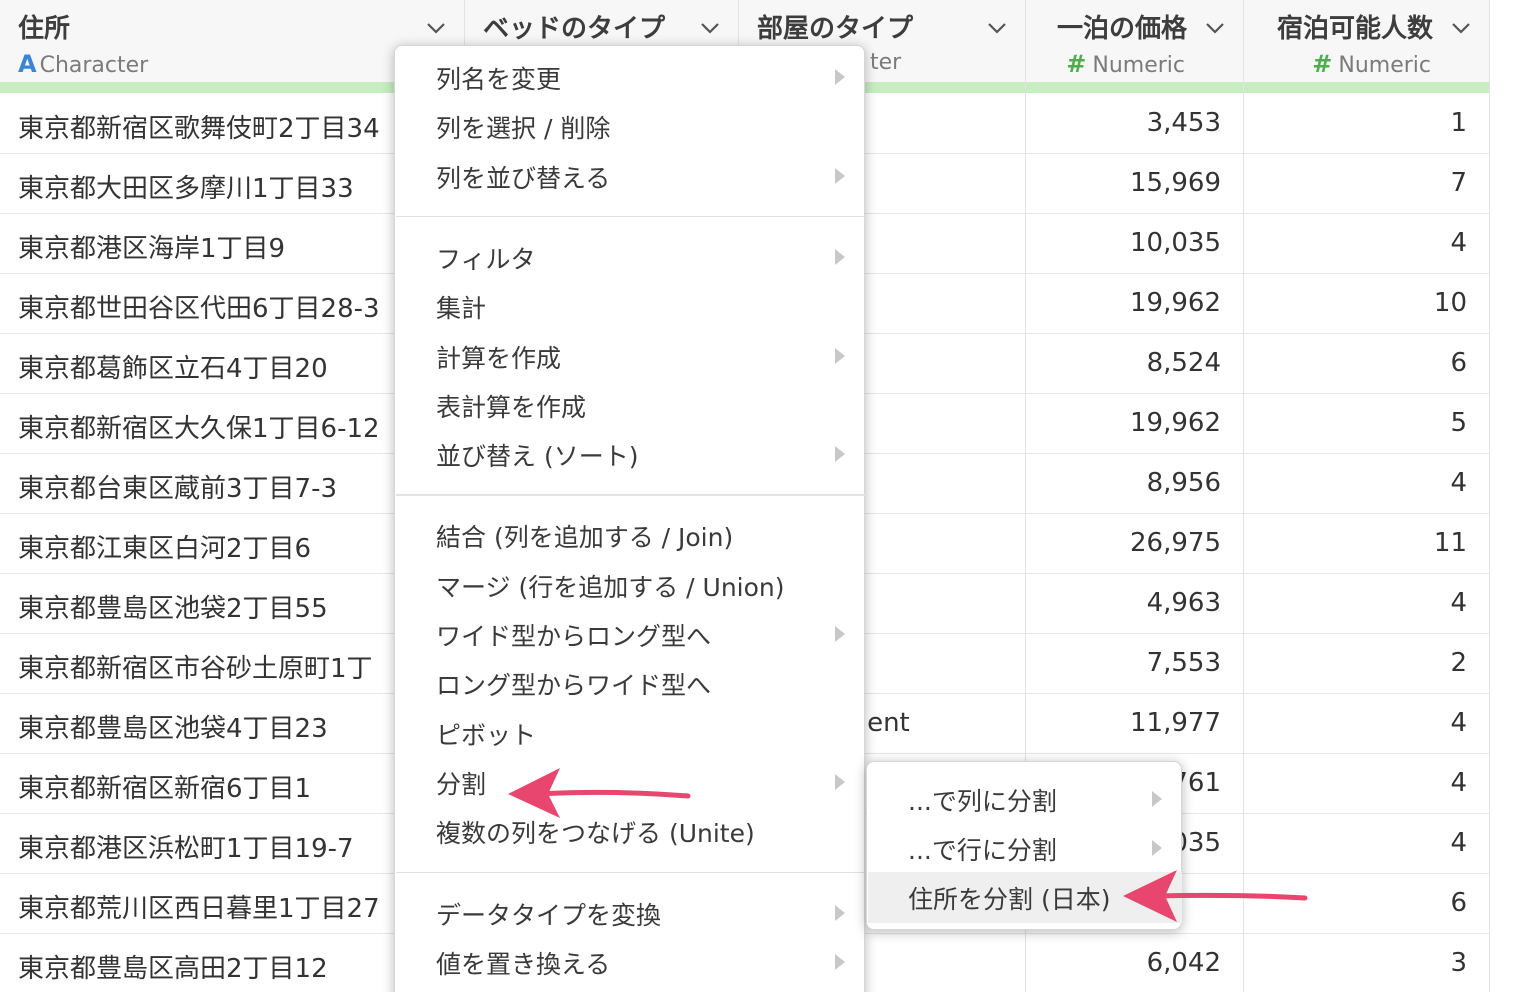 The height and width of the screenshot is (992, 1520). I want to click on menu-item: 列名を変更, so click(498, 78).